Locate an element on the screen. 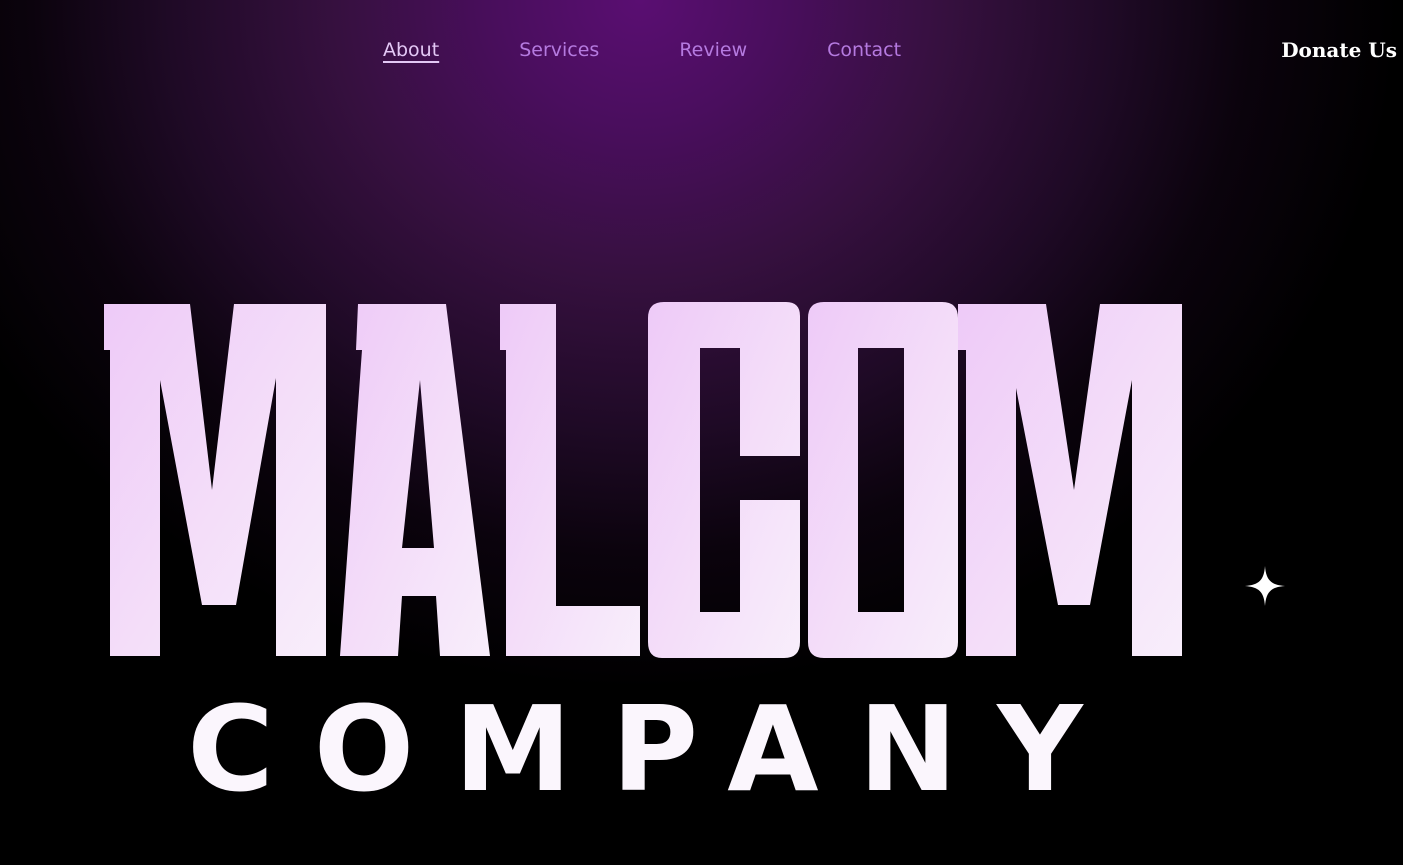 The width and height of the screenshot is (1403, 865). logo-letter-l is located at coordinates (570, 480).